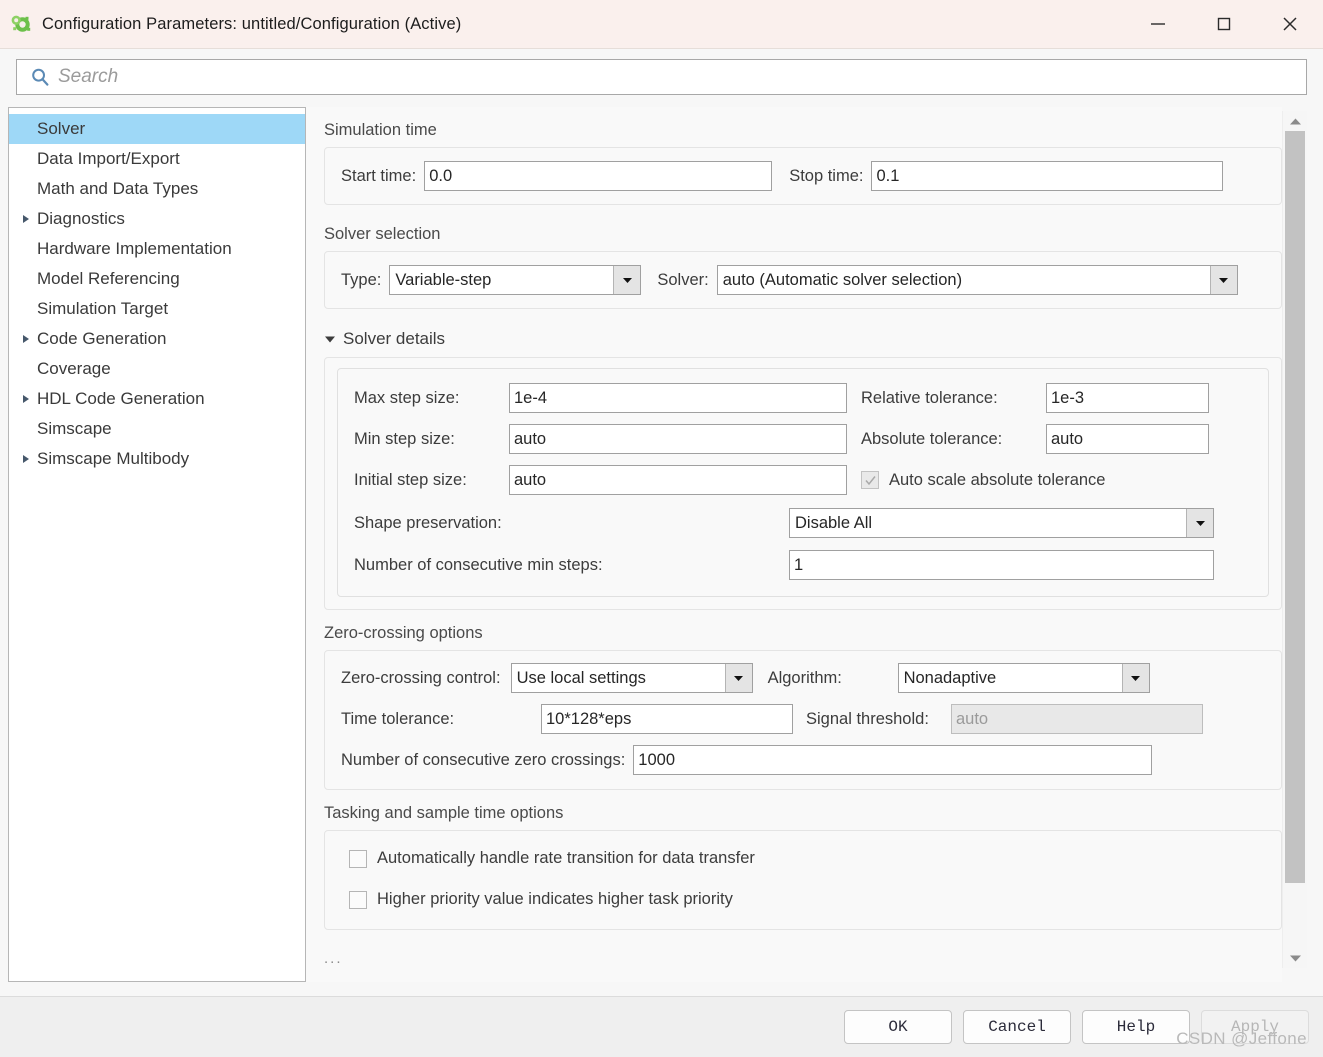 This screenshot has width=1323, height=1057. I want to click on stop-time-label: Stop time:, so click(826, 175).